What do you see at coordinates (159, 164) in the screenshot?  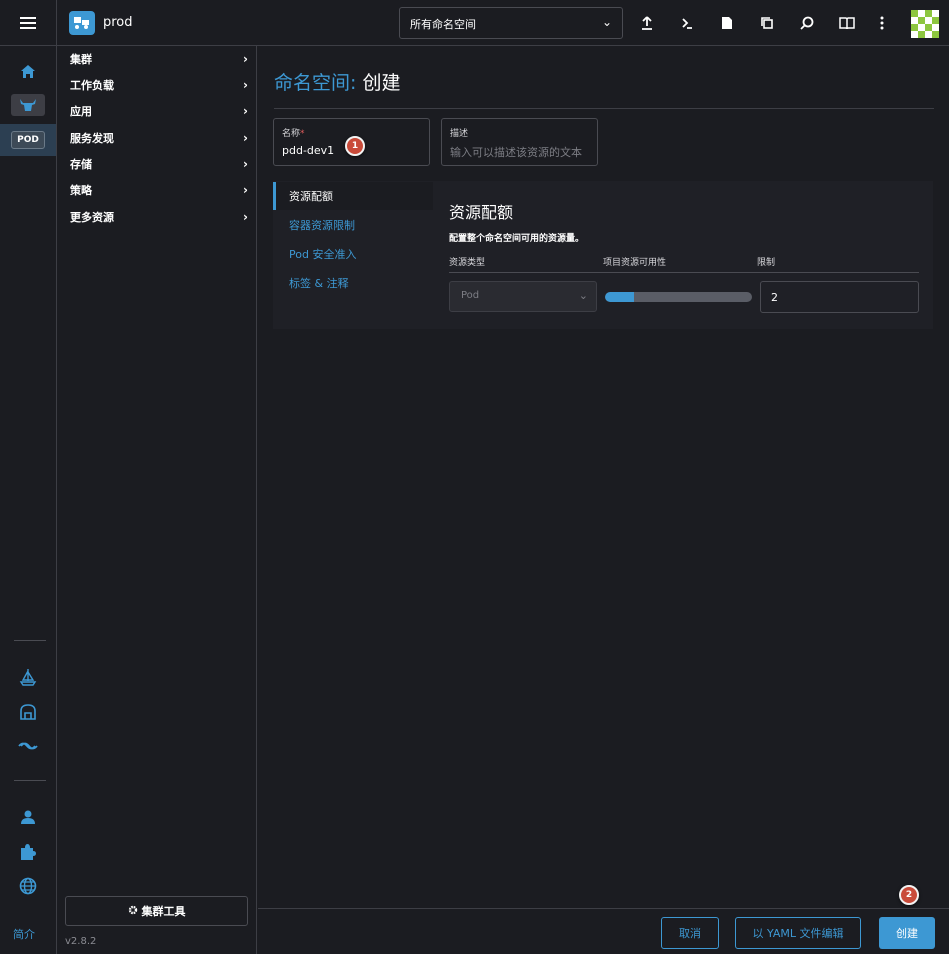 I see `nav-item-storage: 存储 ›` at bounding box center [159, 164].